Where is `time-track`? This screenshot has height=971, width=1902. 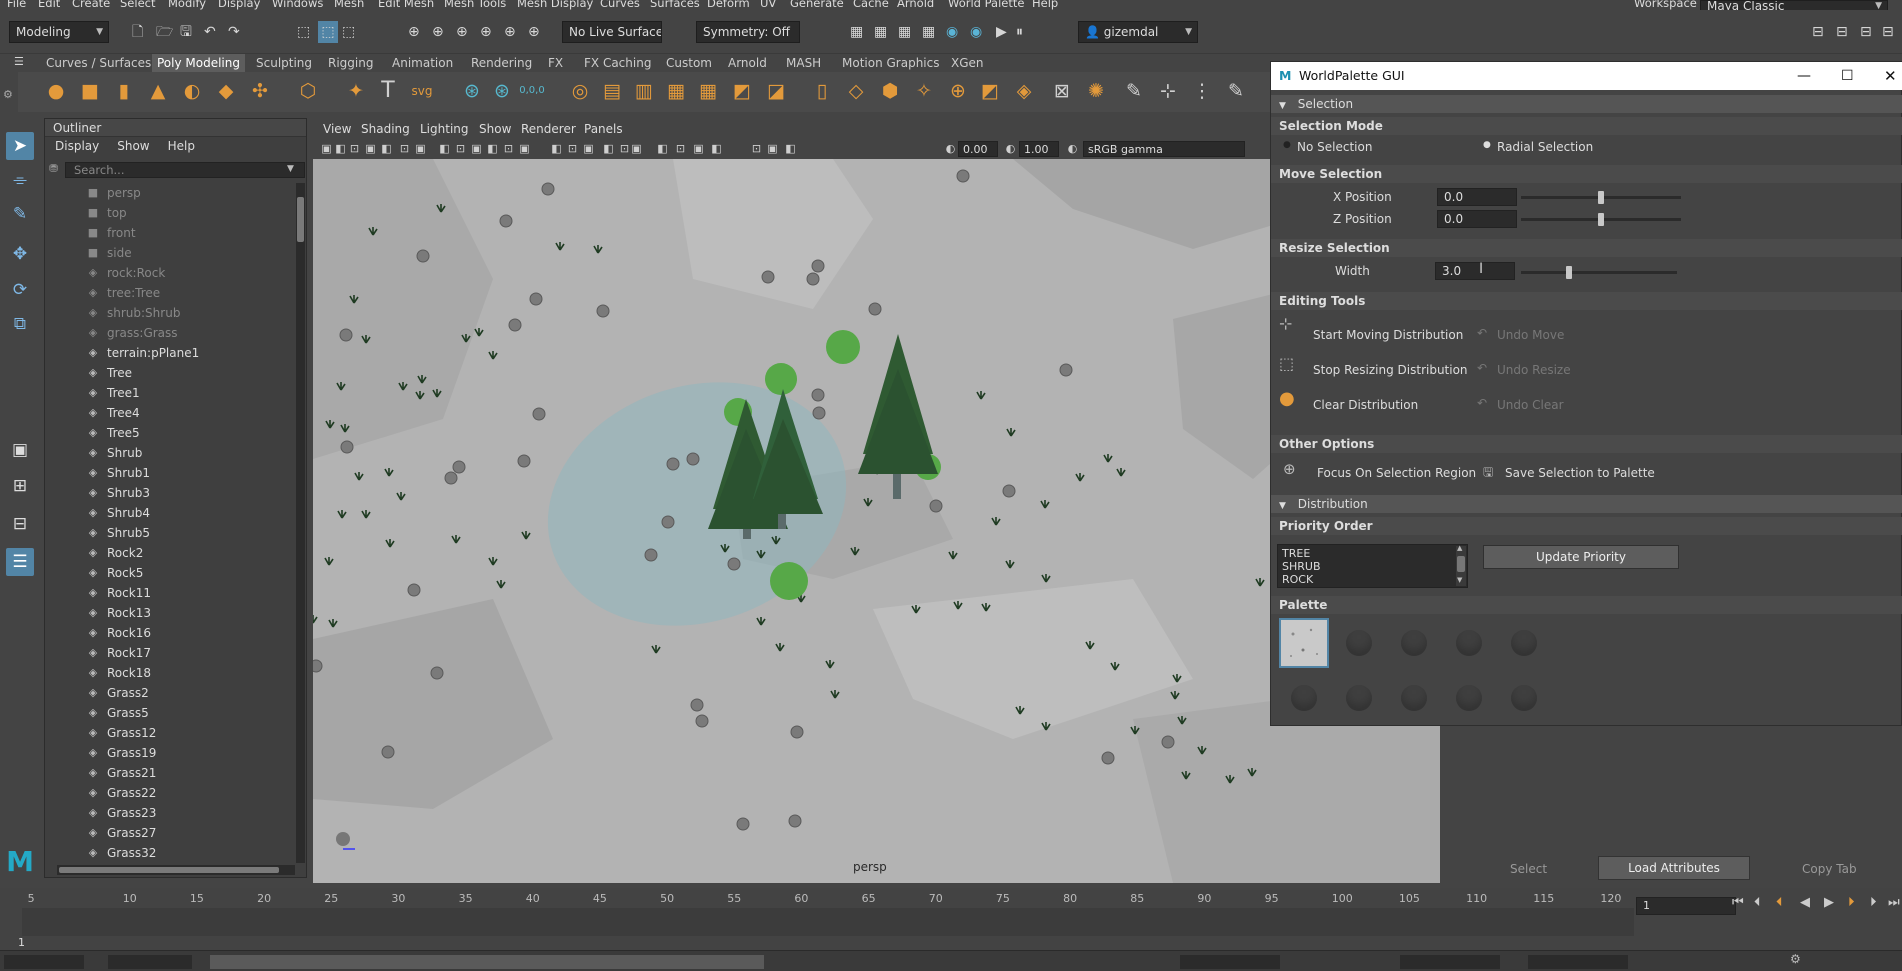
time-track is located at coordinates (828, 922).